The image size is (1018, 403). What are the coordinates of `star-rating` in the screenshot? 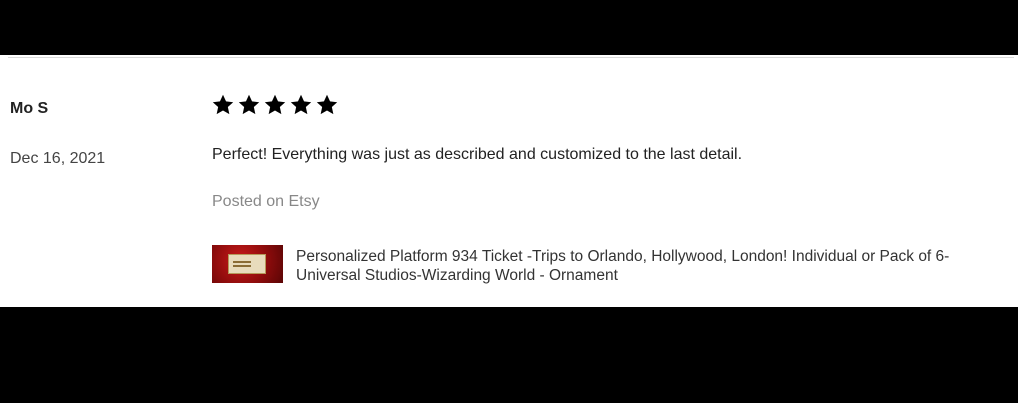 It's located at (275, 105).